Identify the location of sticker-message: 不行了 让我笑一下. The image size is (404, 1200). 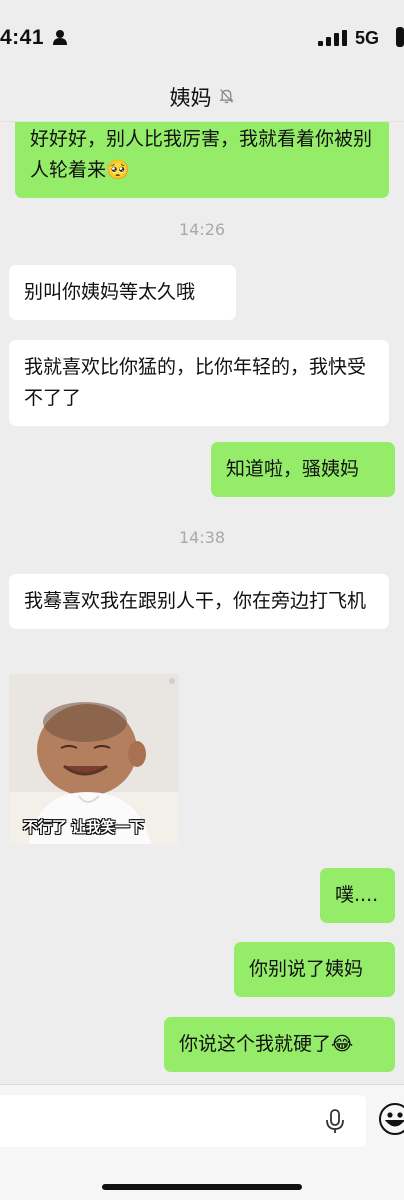
(94, 759).